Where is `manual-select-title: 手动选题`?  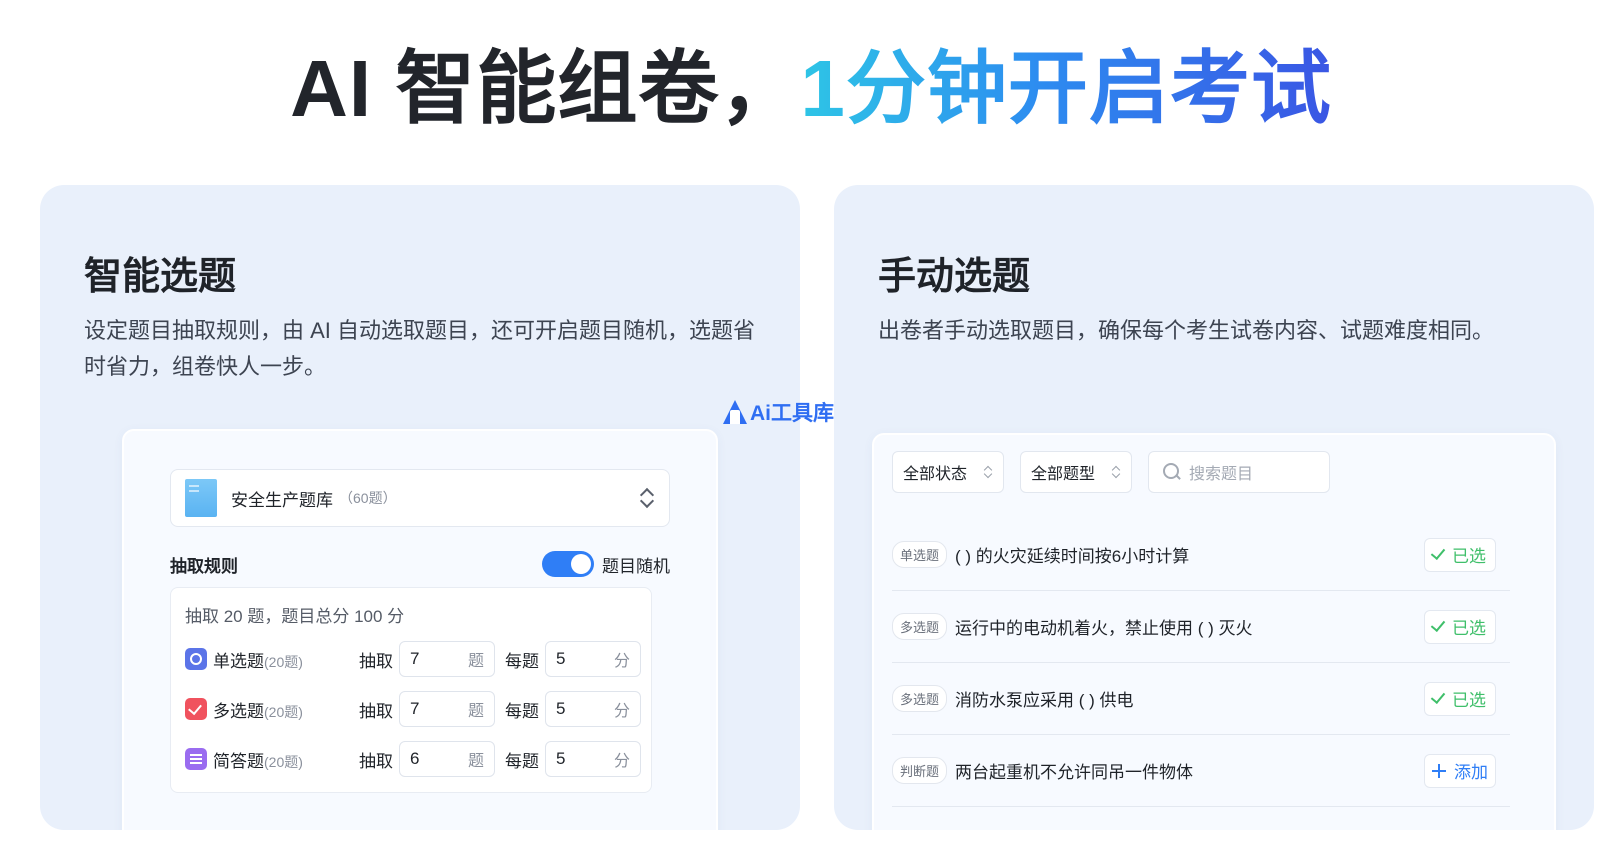 manual-select-title: 手动选题 is located at coordinates (954, 277).